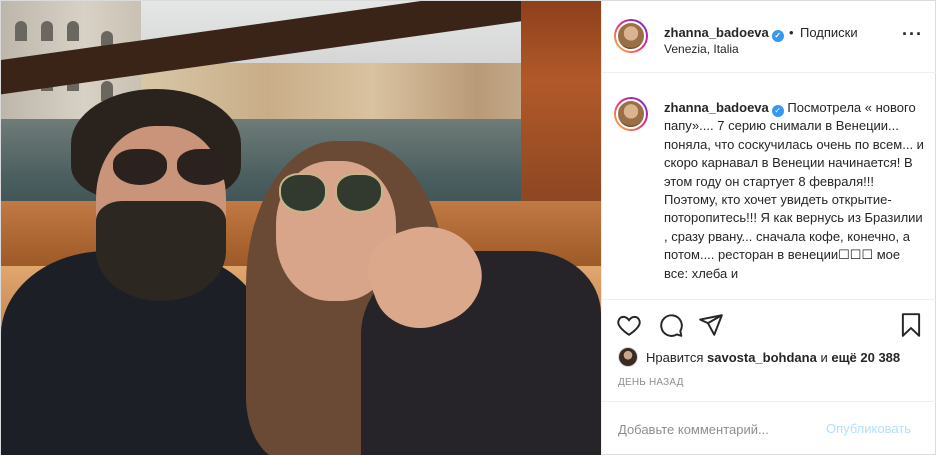 The width and height of the screenshot is (936, 455). Describe the element at coordinates (711, 325) in the screenshot. I see `paper-plane-icon` at that location.